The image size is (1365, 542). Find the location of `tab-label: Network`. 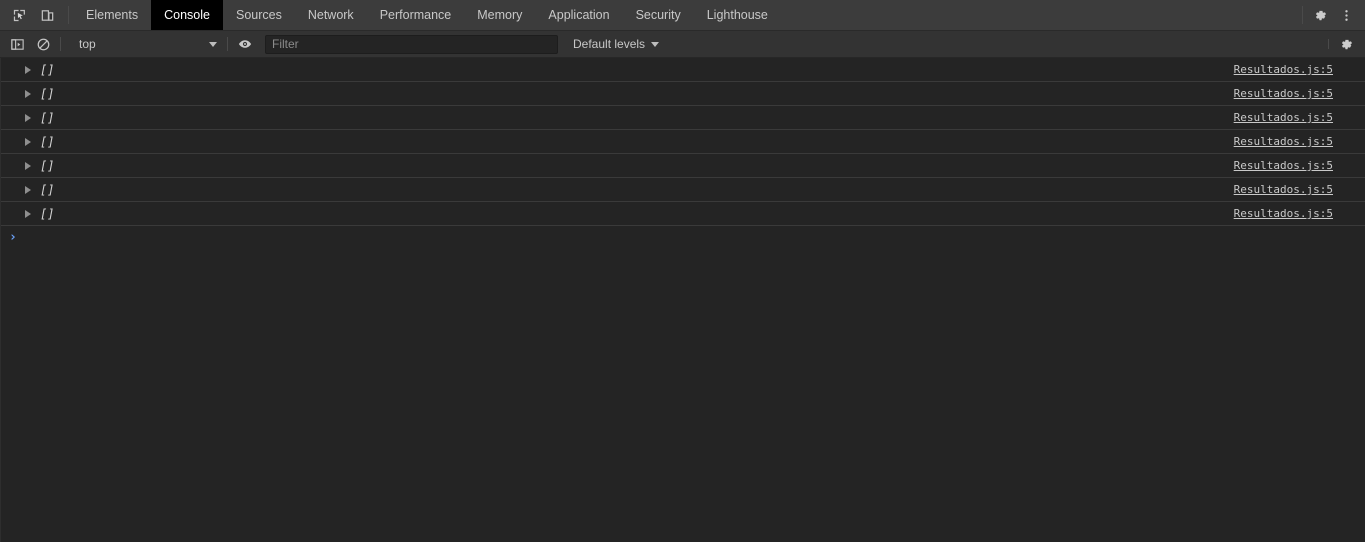

tab-label: Network is located at coordinates (330, 14).